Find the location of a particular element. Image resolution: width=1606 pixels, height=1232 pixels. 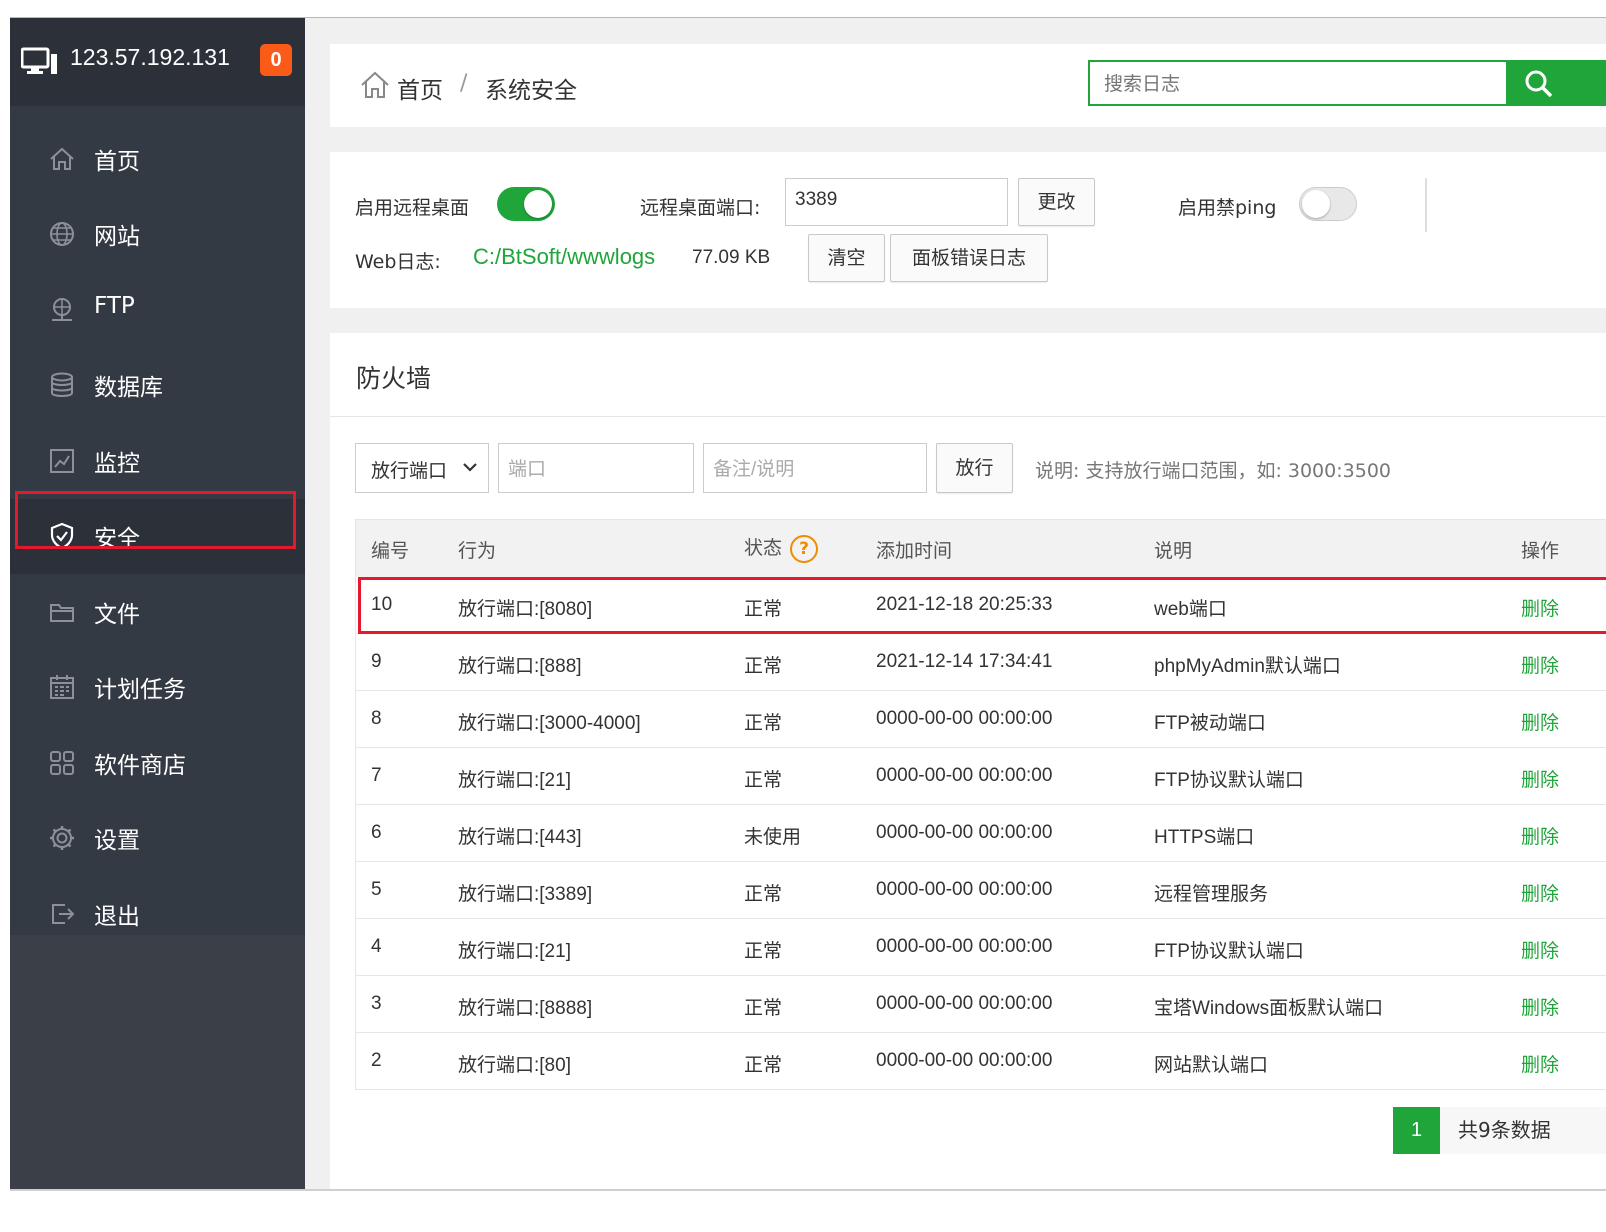

cell-action: 放行端口:[3389] is located at coordinates (525, 894).